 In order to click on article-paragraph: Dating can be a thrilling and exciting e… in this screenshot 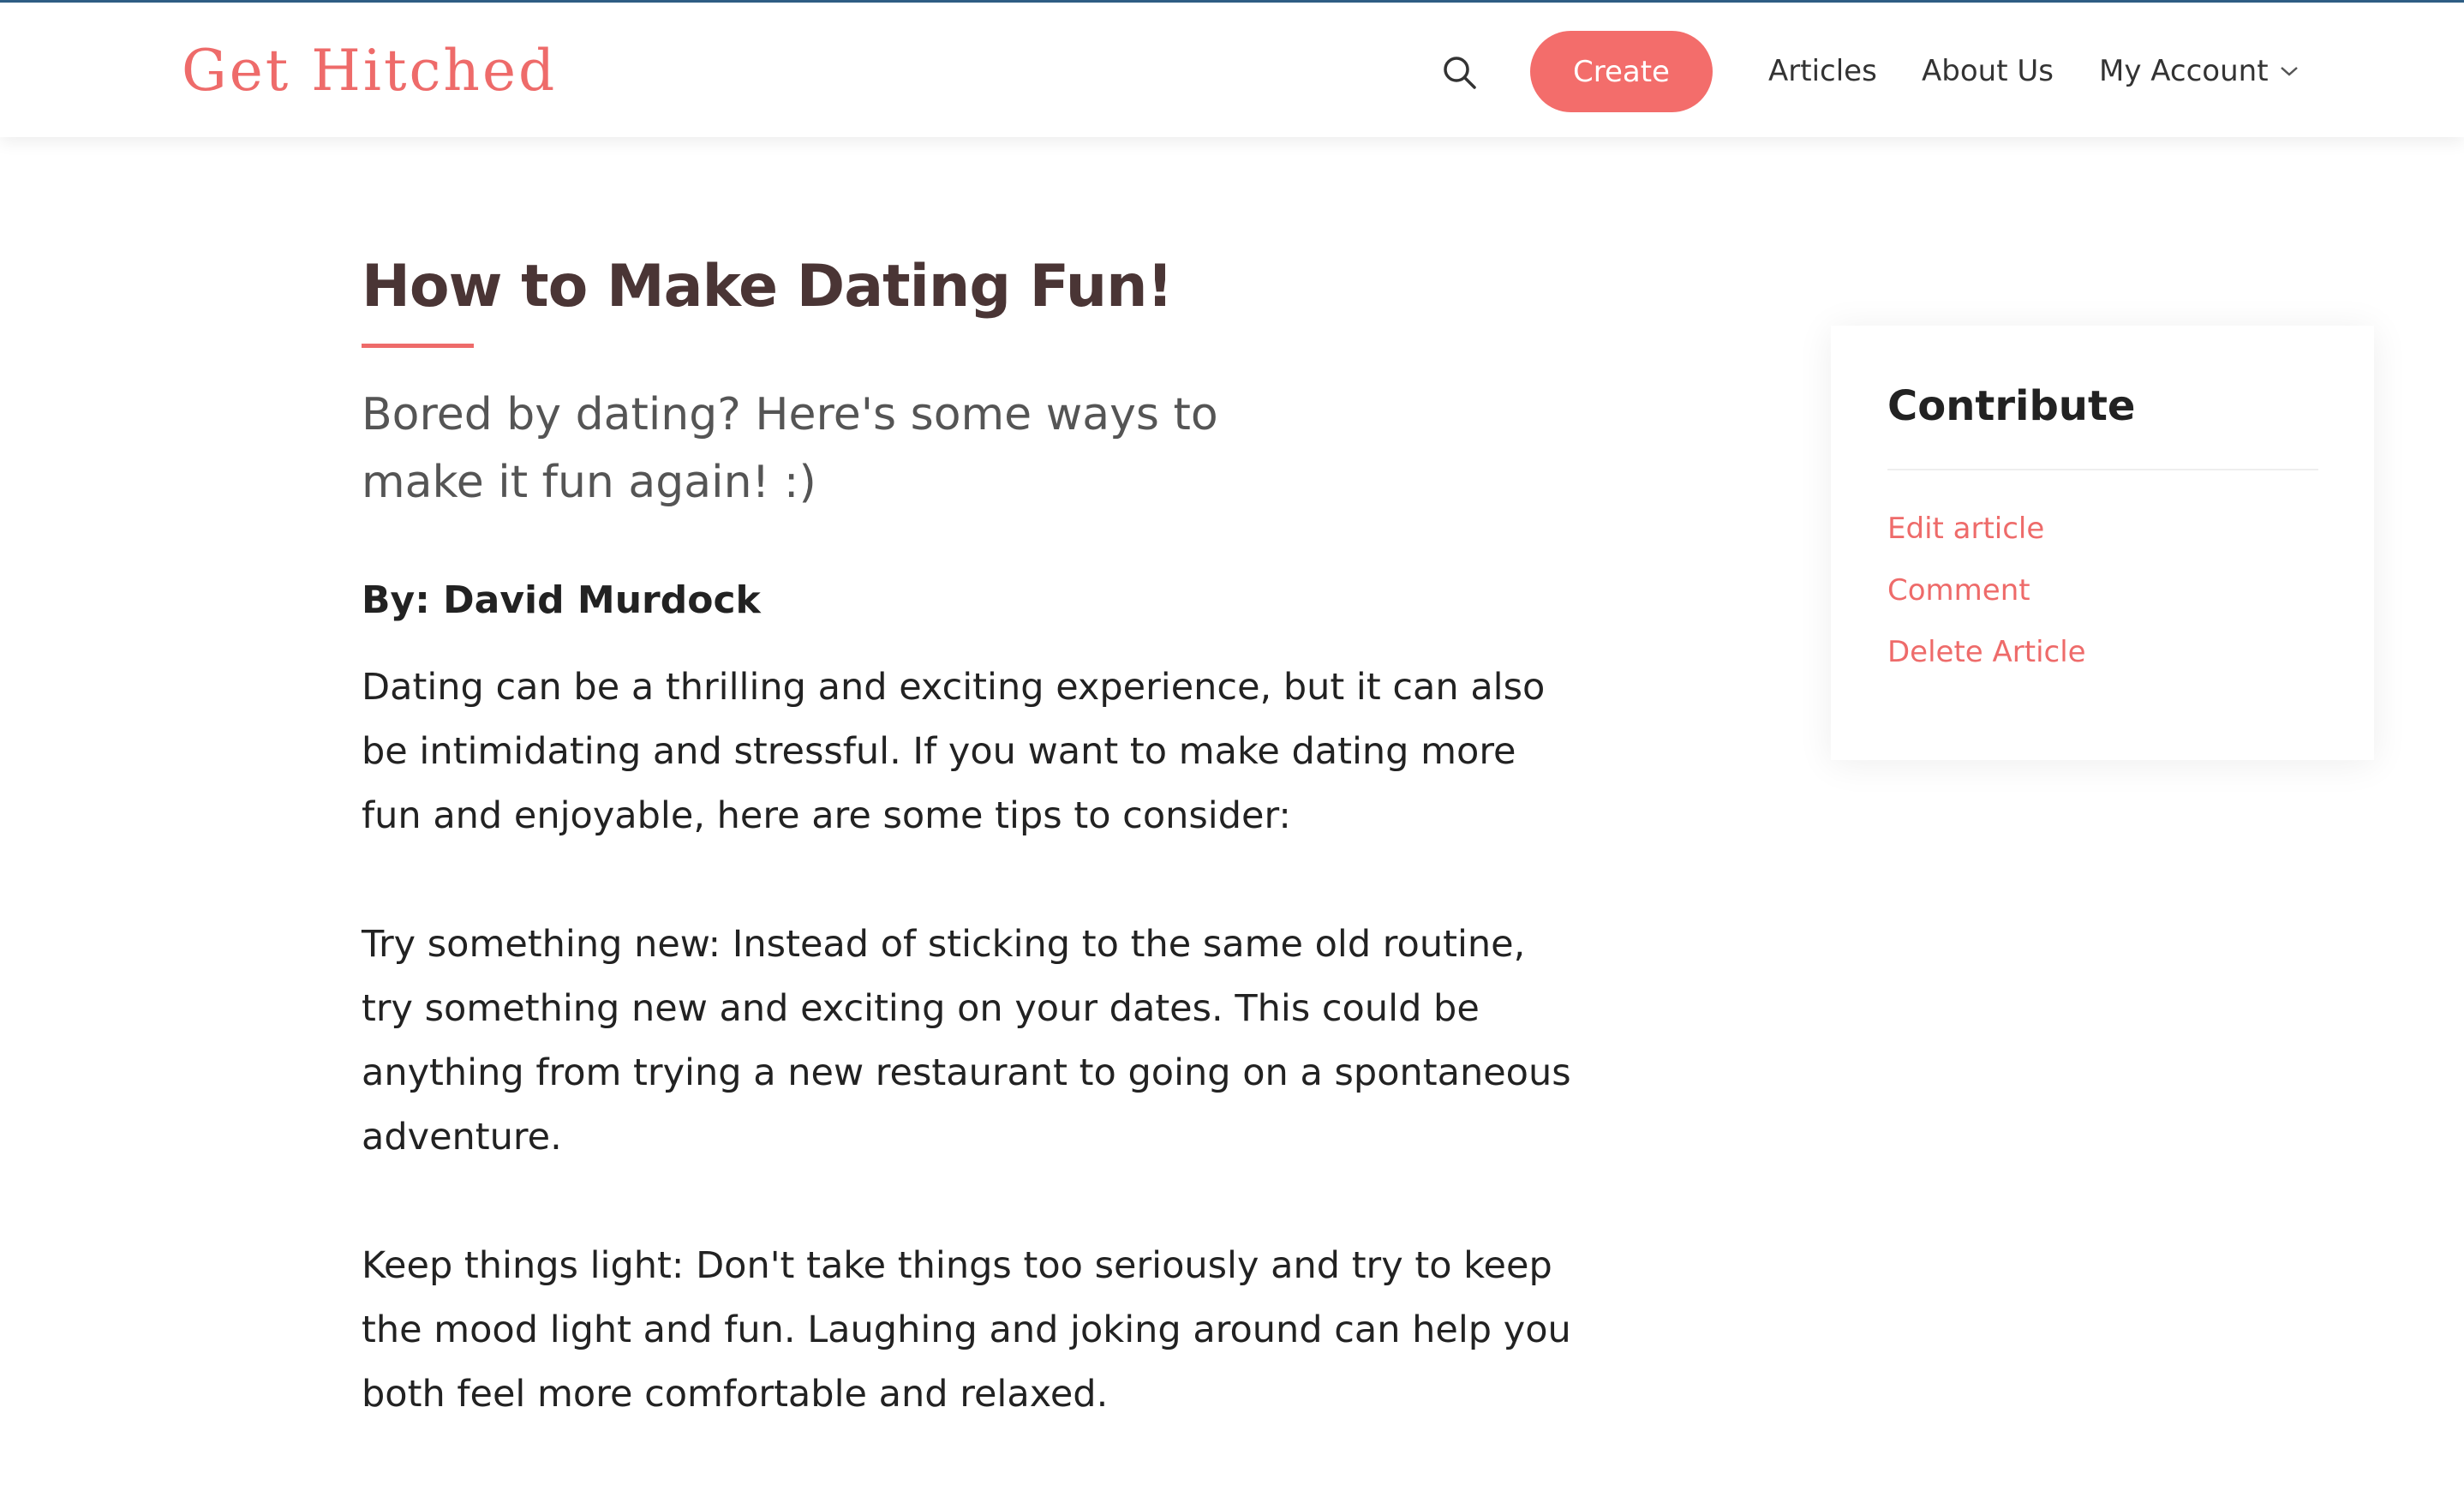, I will do `click(954, 752)`.